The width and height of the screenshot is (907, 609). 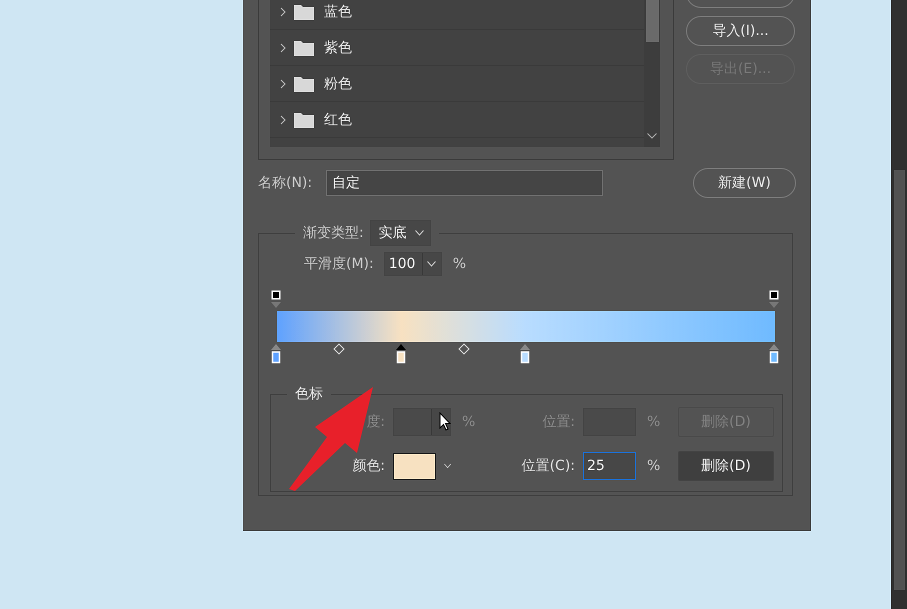 What do you see at coordinates (368, 466) in the screenshot?
I see `color-label: 颜色:` at bounding box center [368, 466].